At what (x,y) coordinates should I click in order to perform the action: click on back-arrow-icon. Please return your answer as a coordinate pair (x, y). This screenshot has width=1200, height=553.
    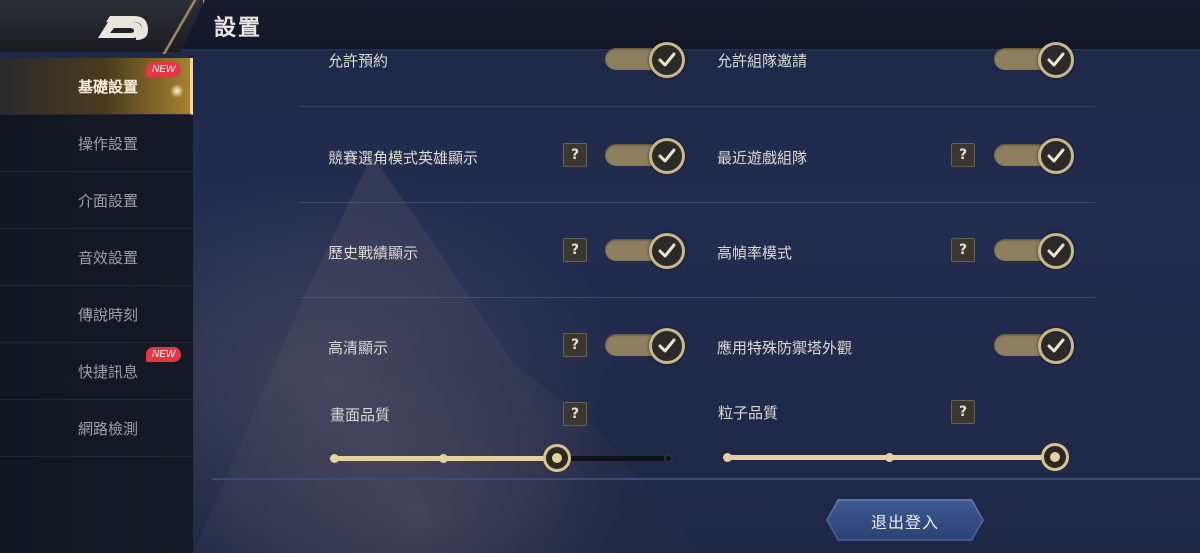
    Looking at the image, I should click on (122, 26).